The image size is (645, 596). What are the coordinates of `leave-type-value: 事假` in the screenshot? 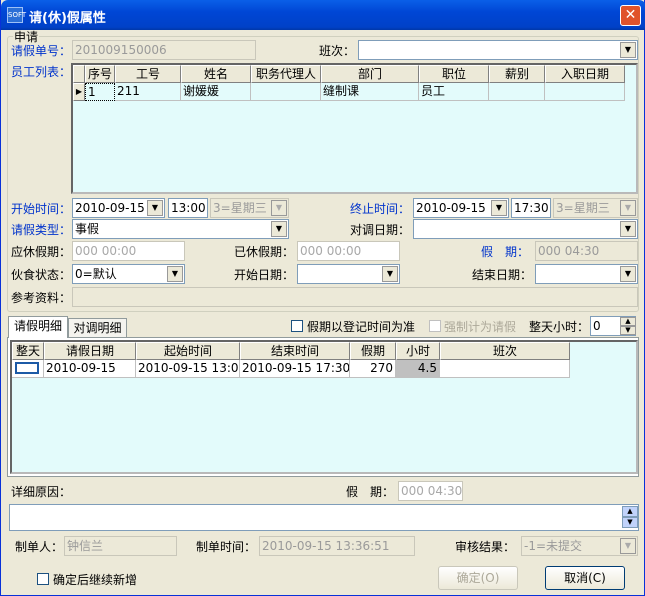 It's located at (87, 229).